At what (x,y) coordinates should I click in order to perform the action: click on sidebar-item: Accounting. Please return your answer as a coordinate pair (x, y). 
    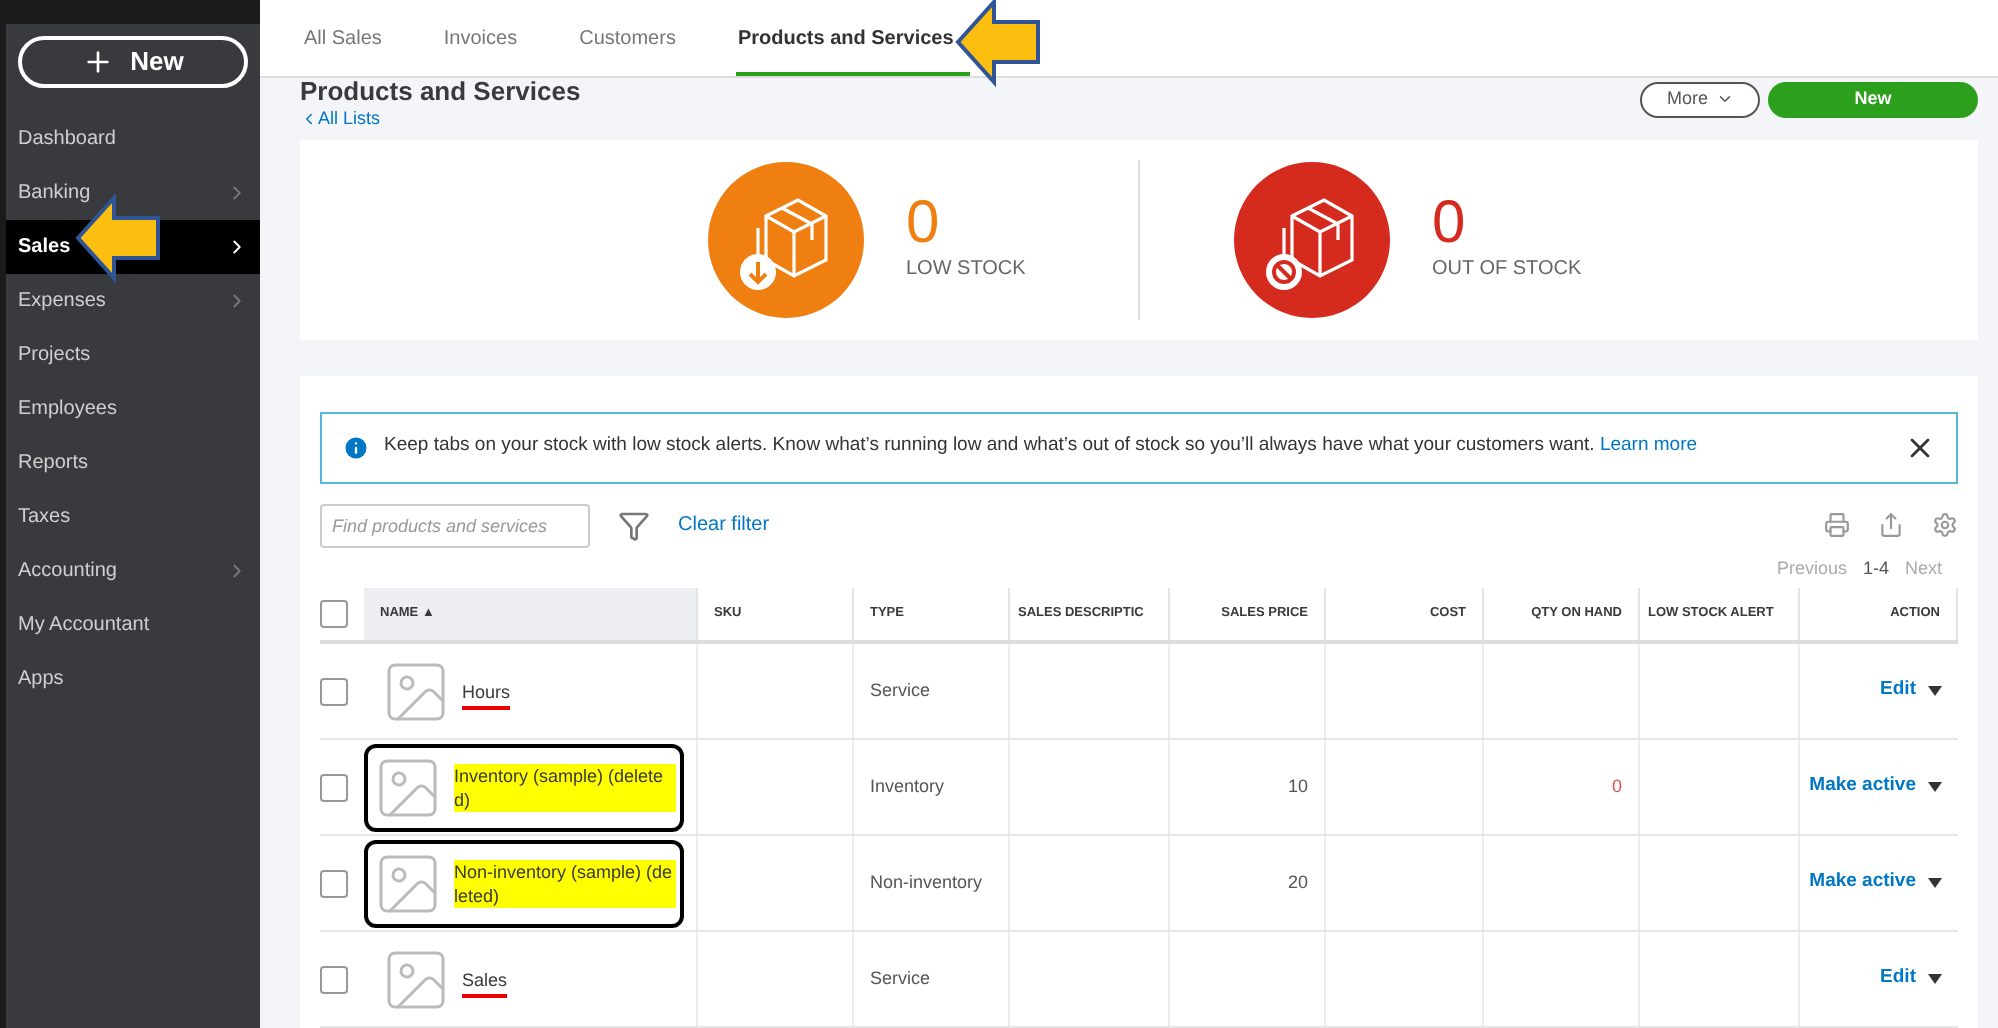
    Looking at the image, I should click on (133, 571).